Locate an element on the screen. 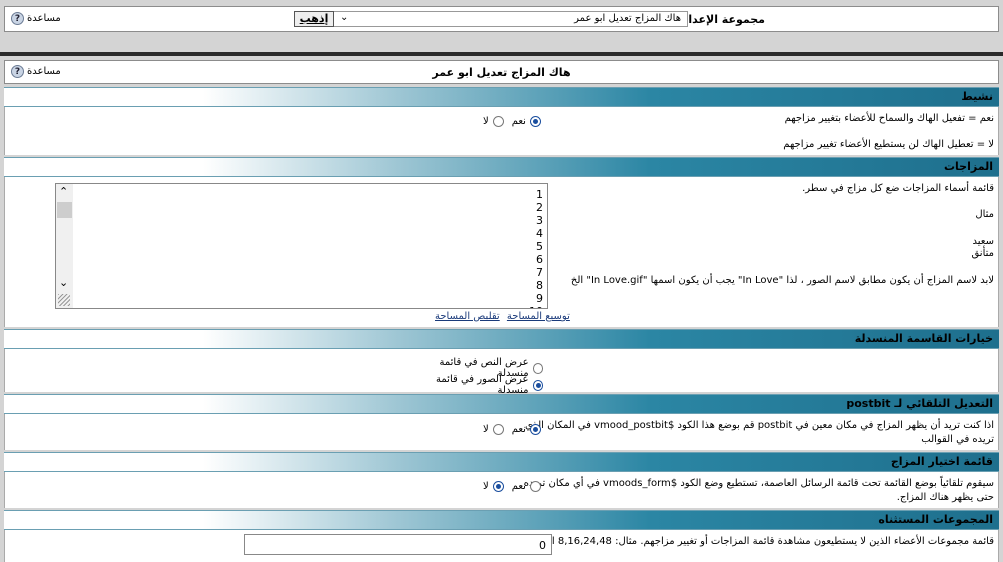 The width and height of the screenshot is (1003, 562). panel-help-link: مساعدة ? is located at coordinates (36, 71).